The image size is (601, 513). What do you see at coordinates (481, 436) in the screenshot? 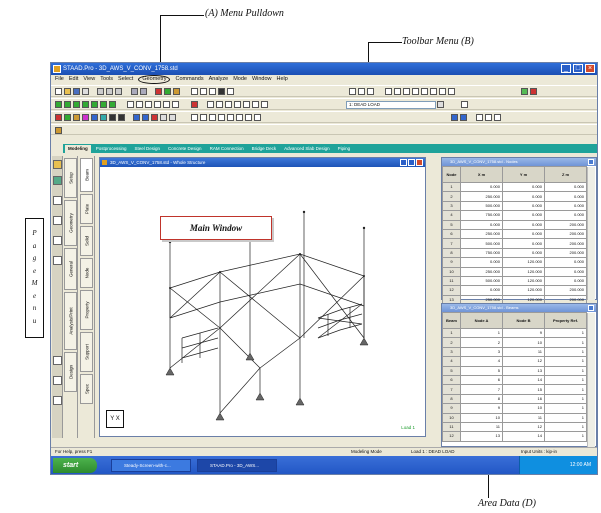
I see `beams-table-row-cell: 13` at bounding box center [481, 436].